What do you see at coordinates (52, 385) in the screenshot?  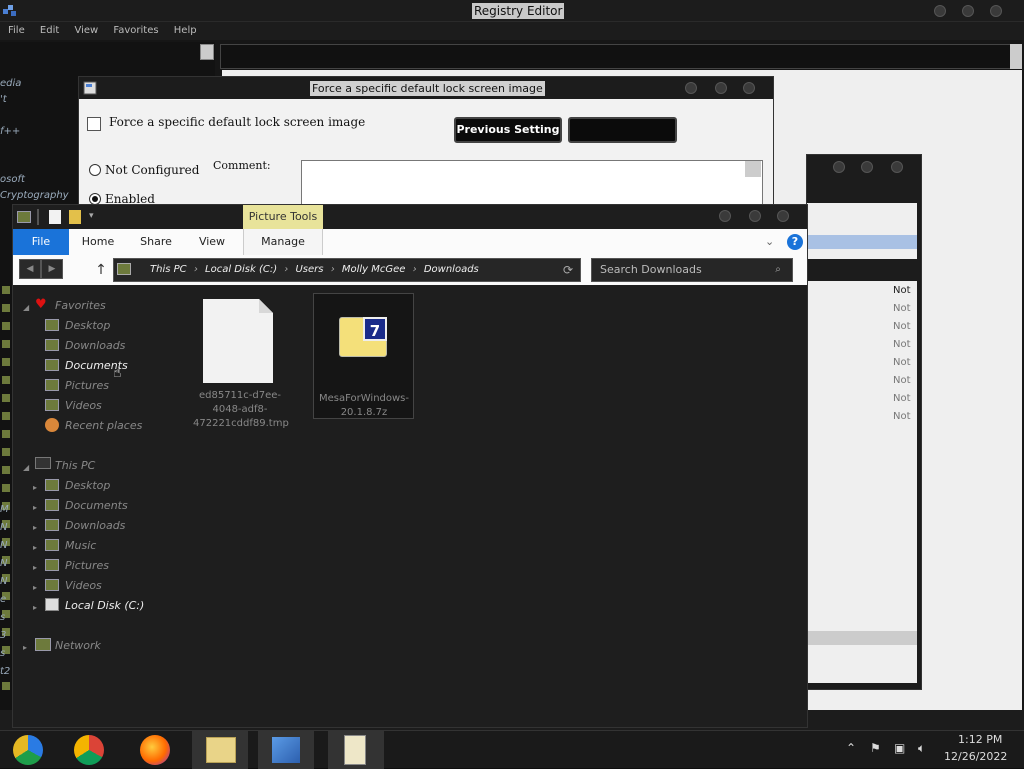 I see `pictures-icon` at bounding box center [52, 385].